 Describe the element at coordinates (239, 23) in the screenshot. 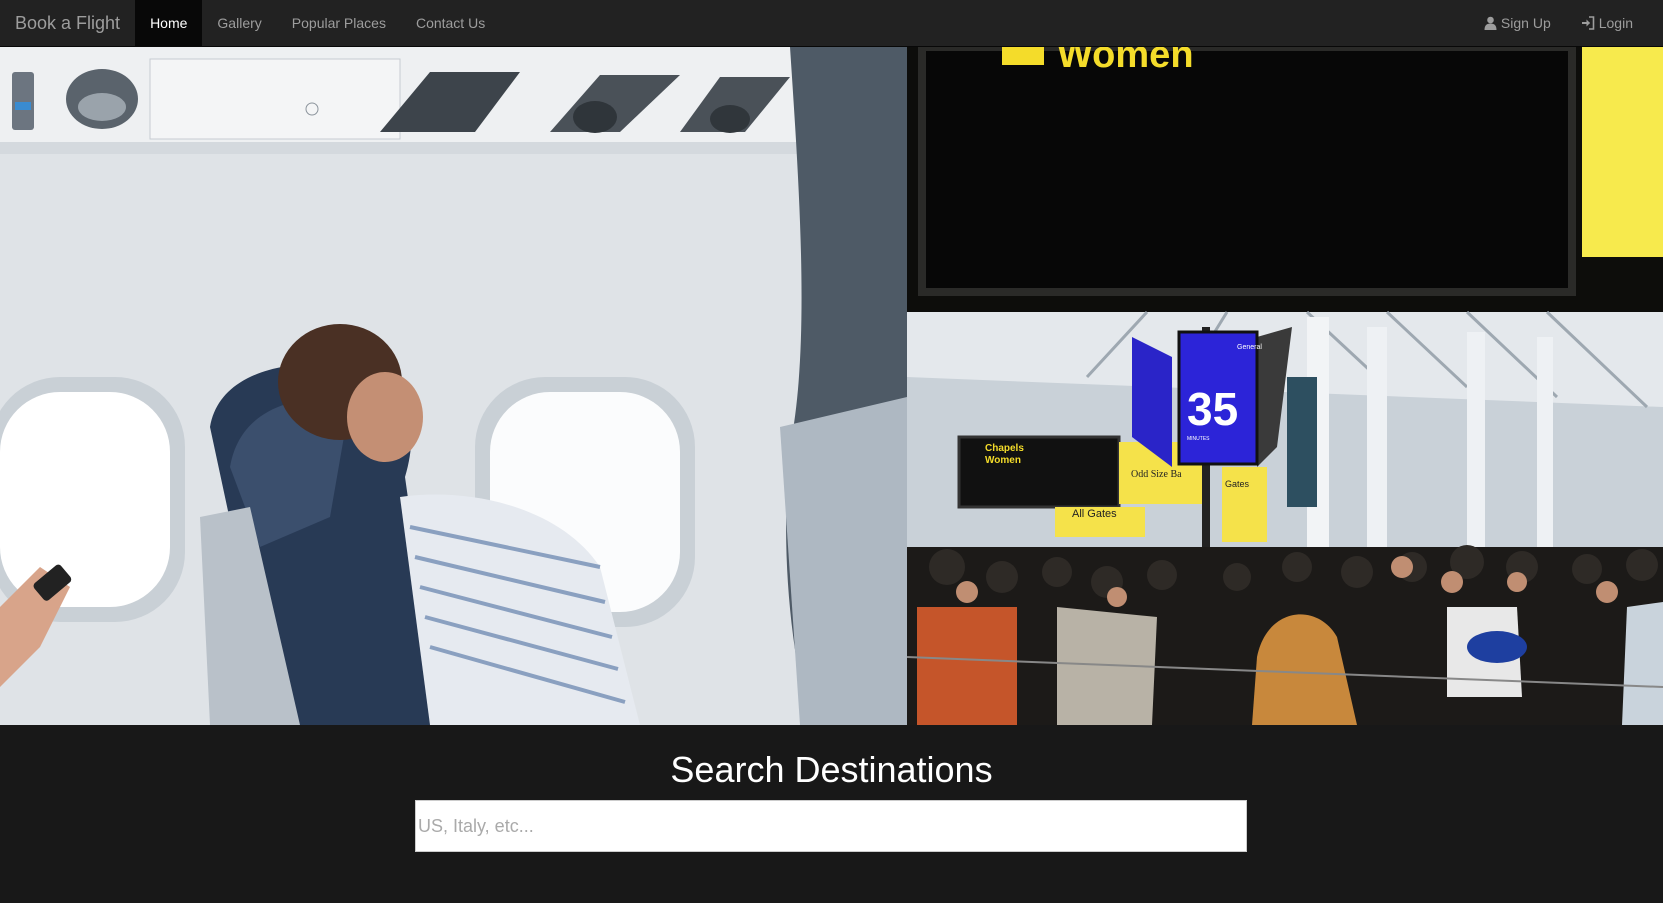

I see `nav-gallery: Gallery` at that location.